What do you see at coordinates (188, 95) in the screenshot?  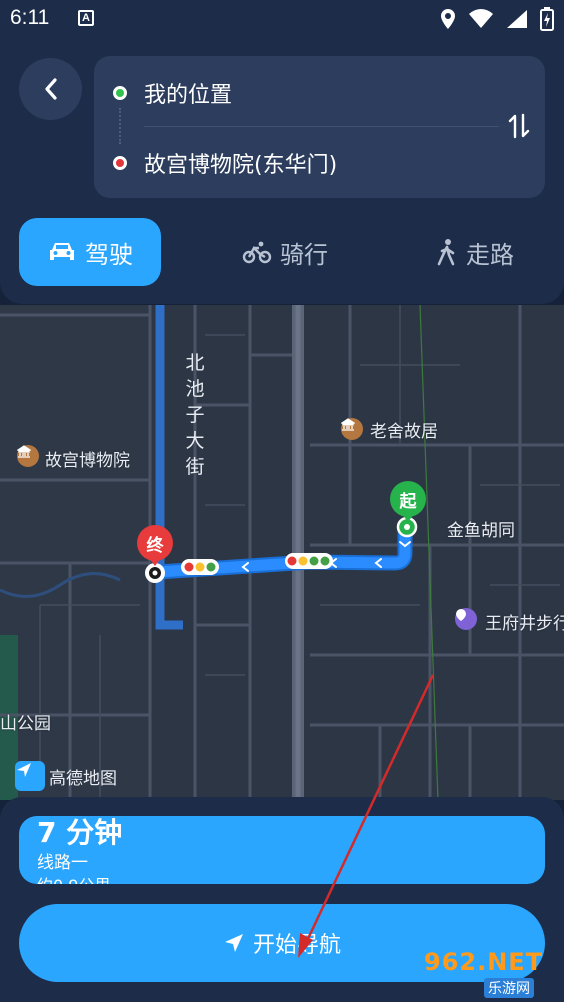 I see `origin-text: 我的位置` at bounding box center [188, 95].